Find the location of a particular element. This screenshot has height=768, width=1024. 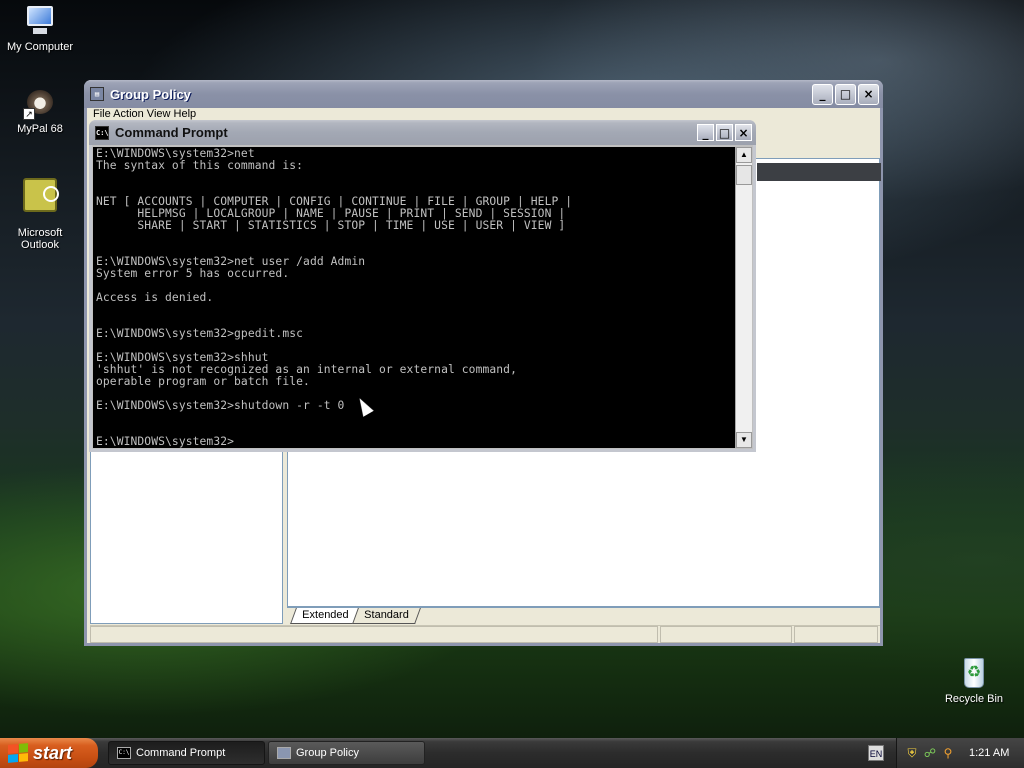

desktop-icon-my-computer: My Computer is located at coordinates (40, 28).